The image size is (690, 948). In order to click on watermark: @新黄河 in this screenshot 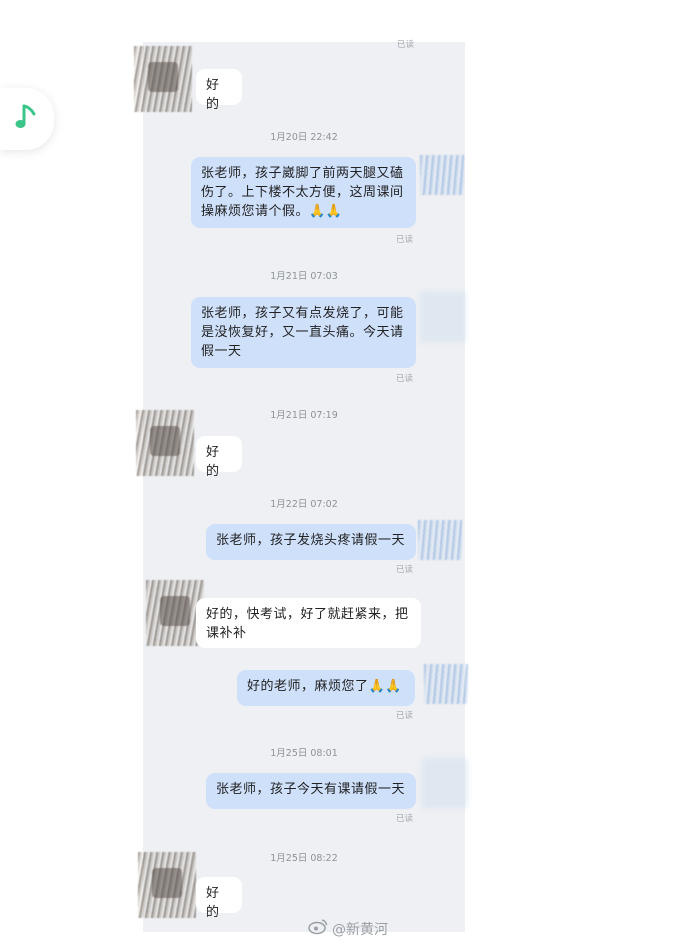, I will do `click(348, 928)`.